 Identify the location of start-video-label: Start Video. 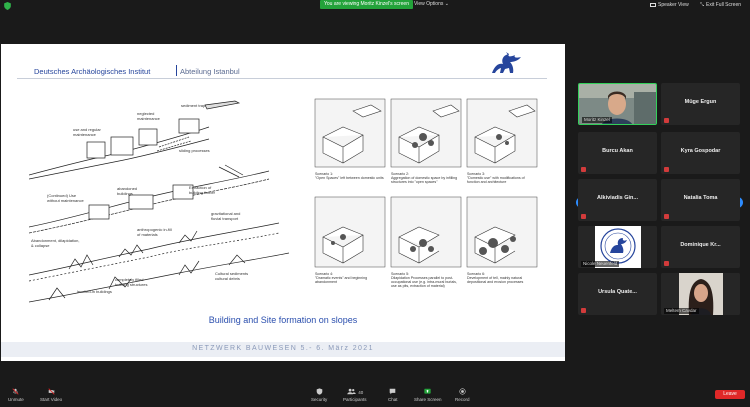
(51, 399).